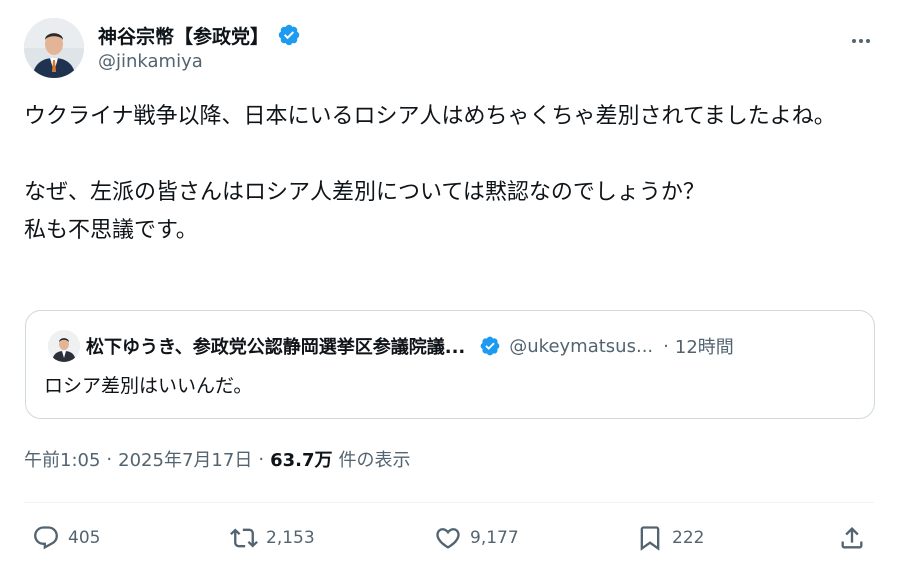 The image size is (898, 573). I want to click on view-count: 63.7万, so click(301, 460).